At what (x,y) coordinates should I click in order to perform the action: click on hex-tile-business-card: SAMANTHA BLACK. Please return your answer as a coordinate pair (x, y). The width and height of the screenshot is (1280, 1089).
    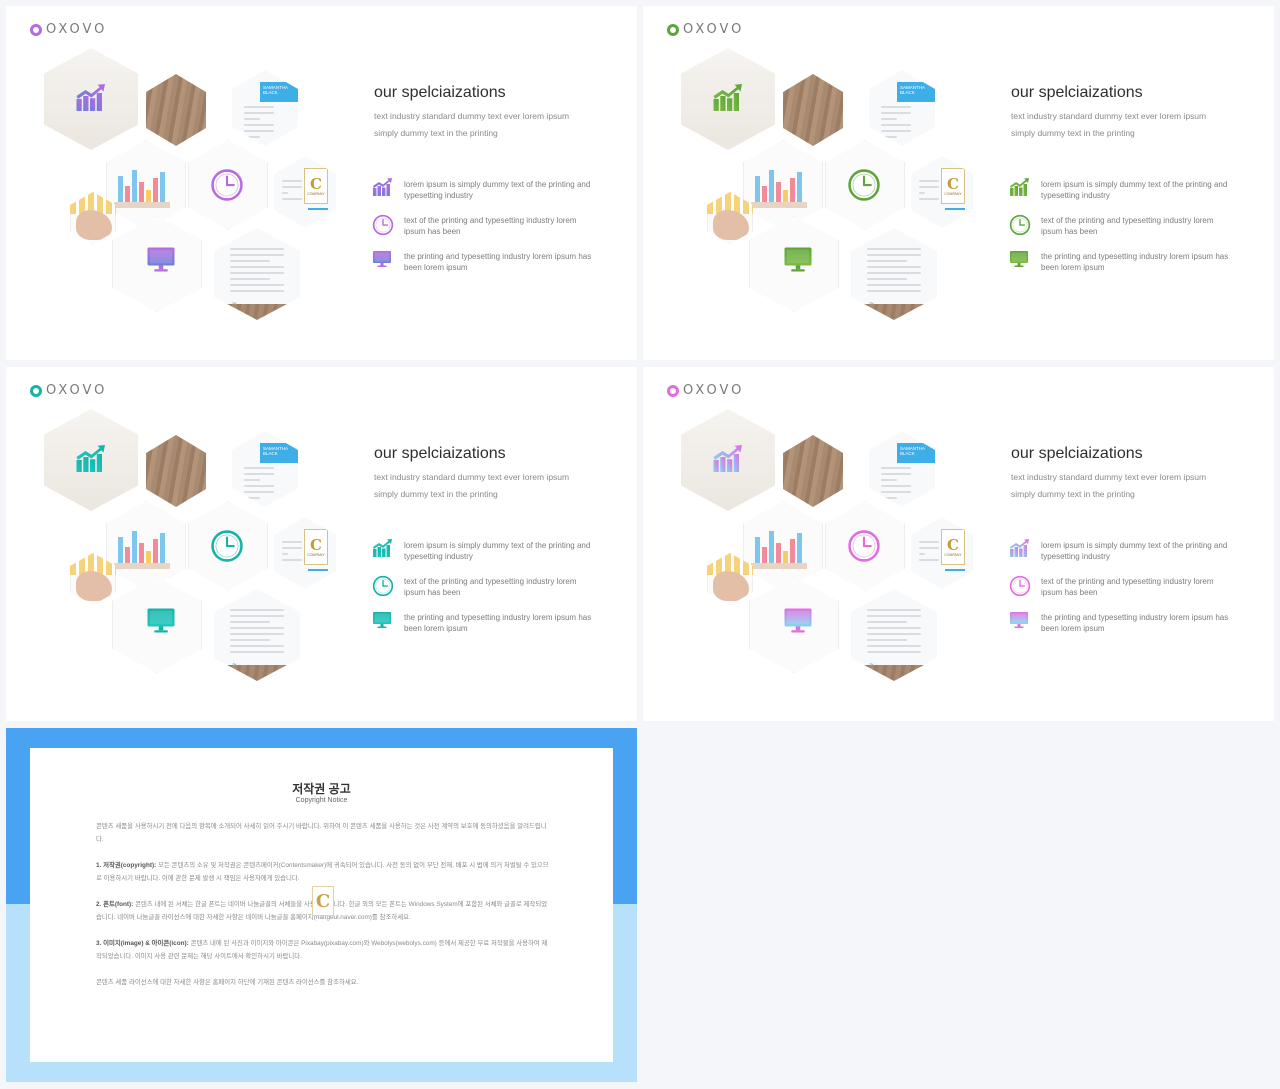
    Looking at the image, I should click on (902, 469).